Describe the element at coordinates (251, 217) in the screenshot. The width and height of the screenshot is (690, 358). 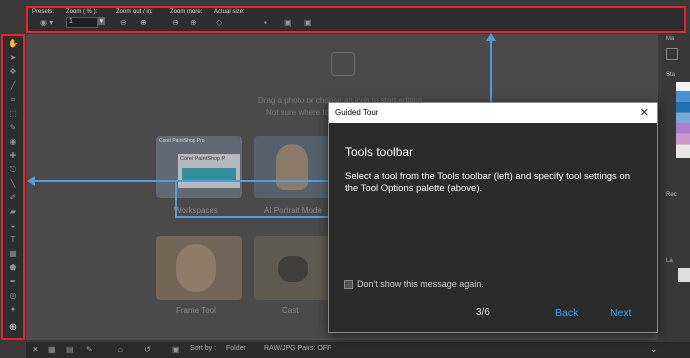
I see `arrow-connector-horizontal` at that location.